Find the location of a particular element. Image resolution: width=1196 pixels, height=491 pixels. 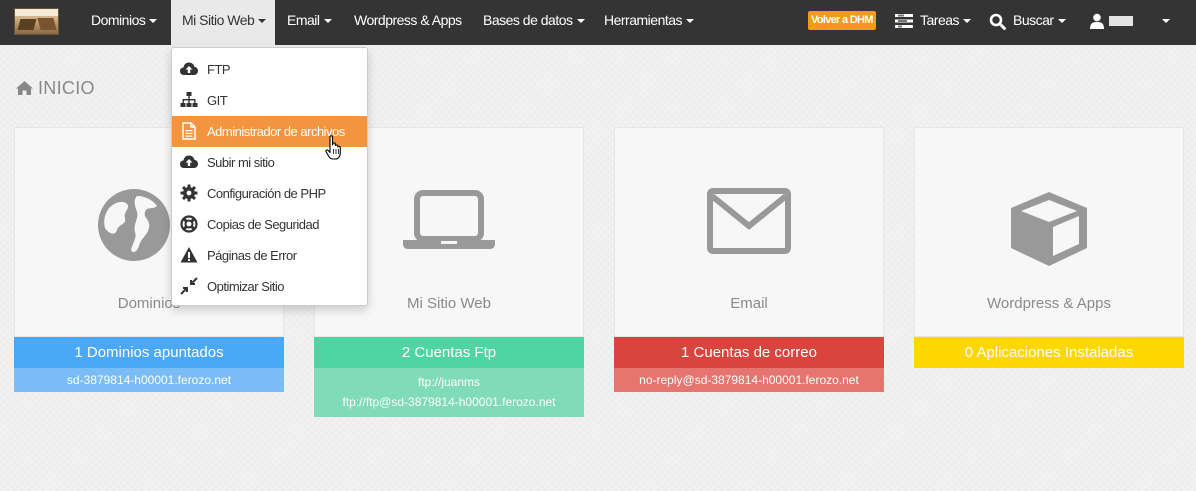

nav-dominios: Dominios is located at coordinates (124, 22).